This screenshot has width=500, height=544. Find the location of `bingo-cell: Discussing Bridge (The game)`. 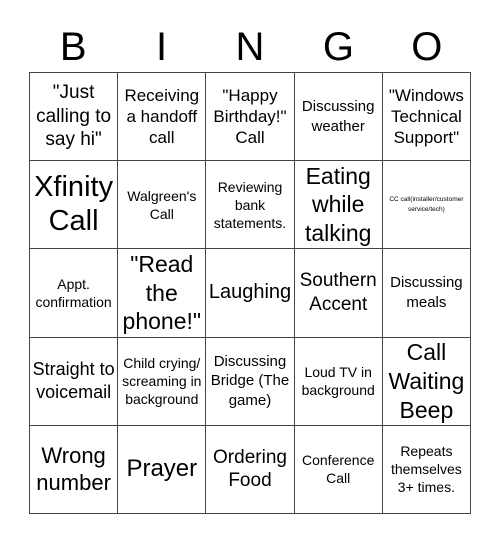

bingo-cell: Discussing Bridge (The game) is located at coordinates (250, 381).